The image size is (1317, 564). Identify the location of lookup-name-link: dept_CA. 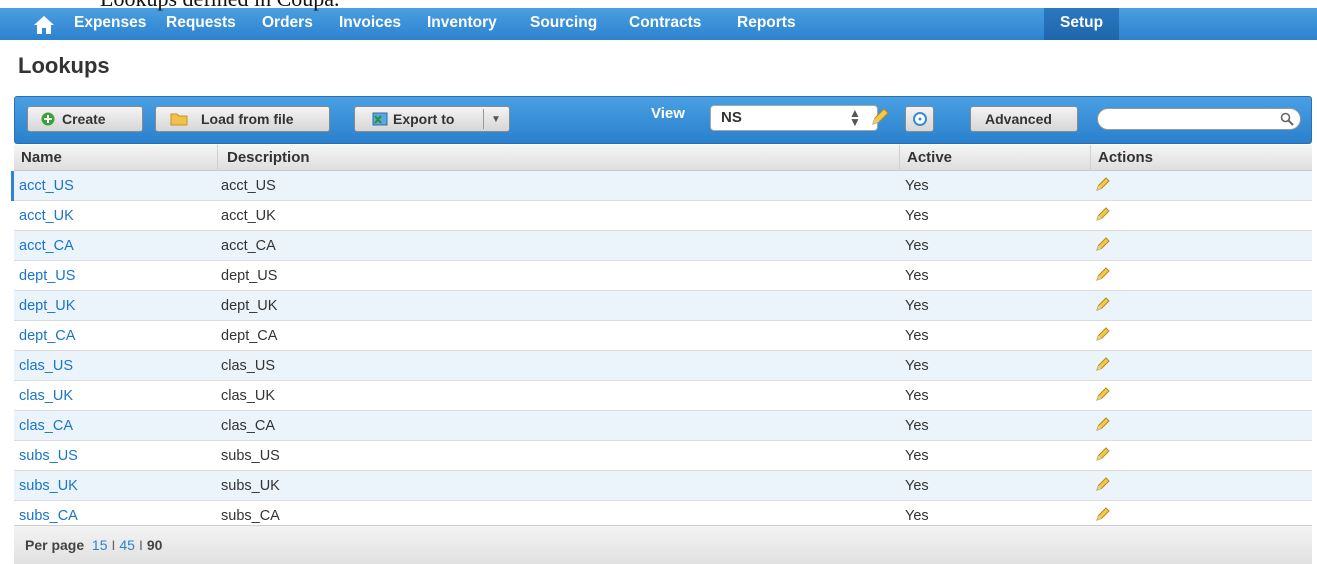
(47, 336).